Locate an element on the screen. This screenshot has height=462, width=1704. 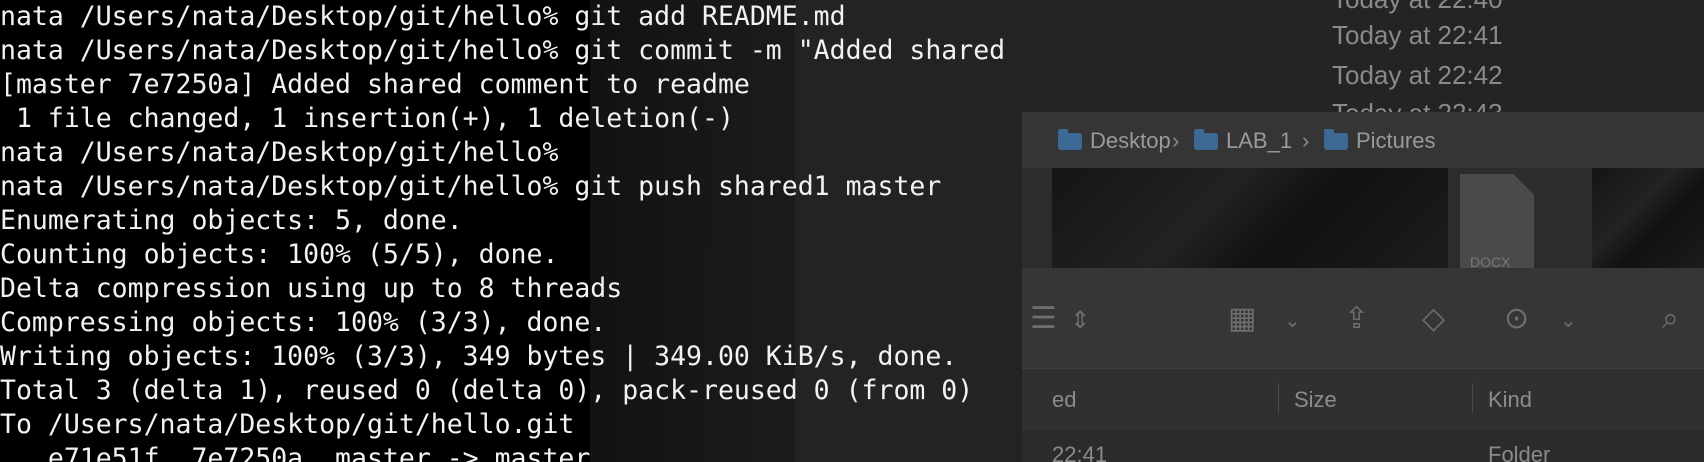
terminal-line: Compressing objects: 100% (3/3), done. is located at coordinates (303, 322).